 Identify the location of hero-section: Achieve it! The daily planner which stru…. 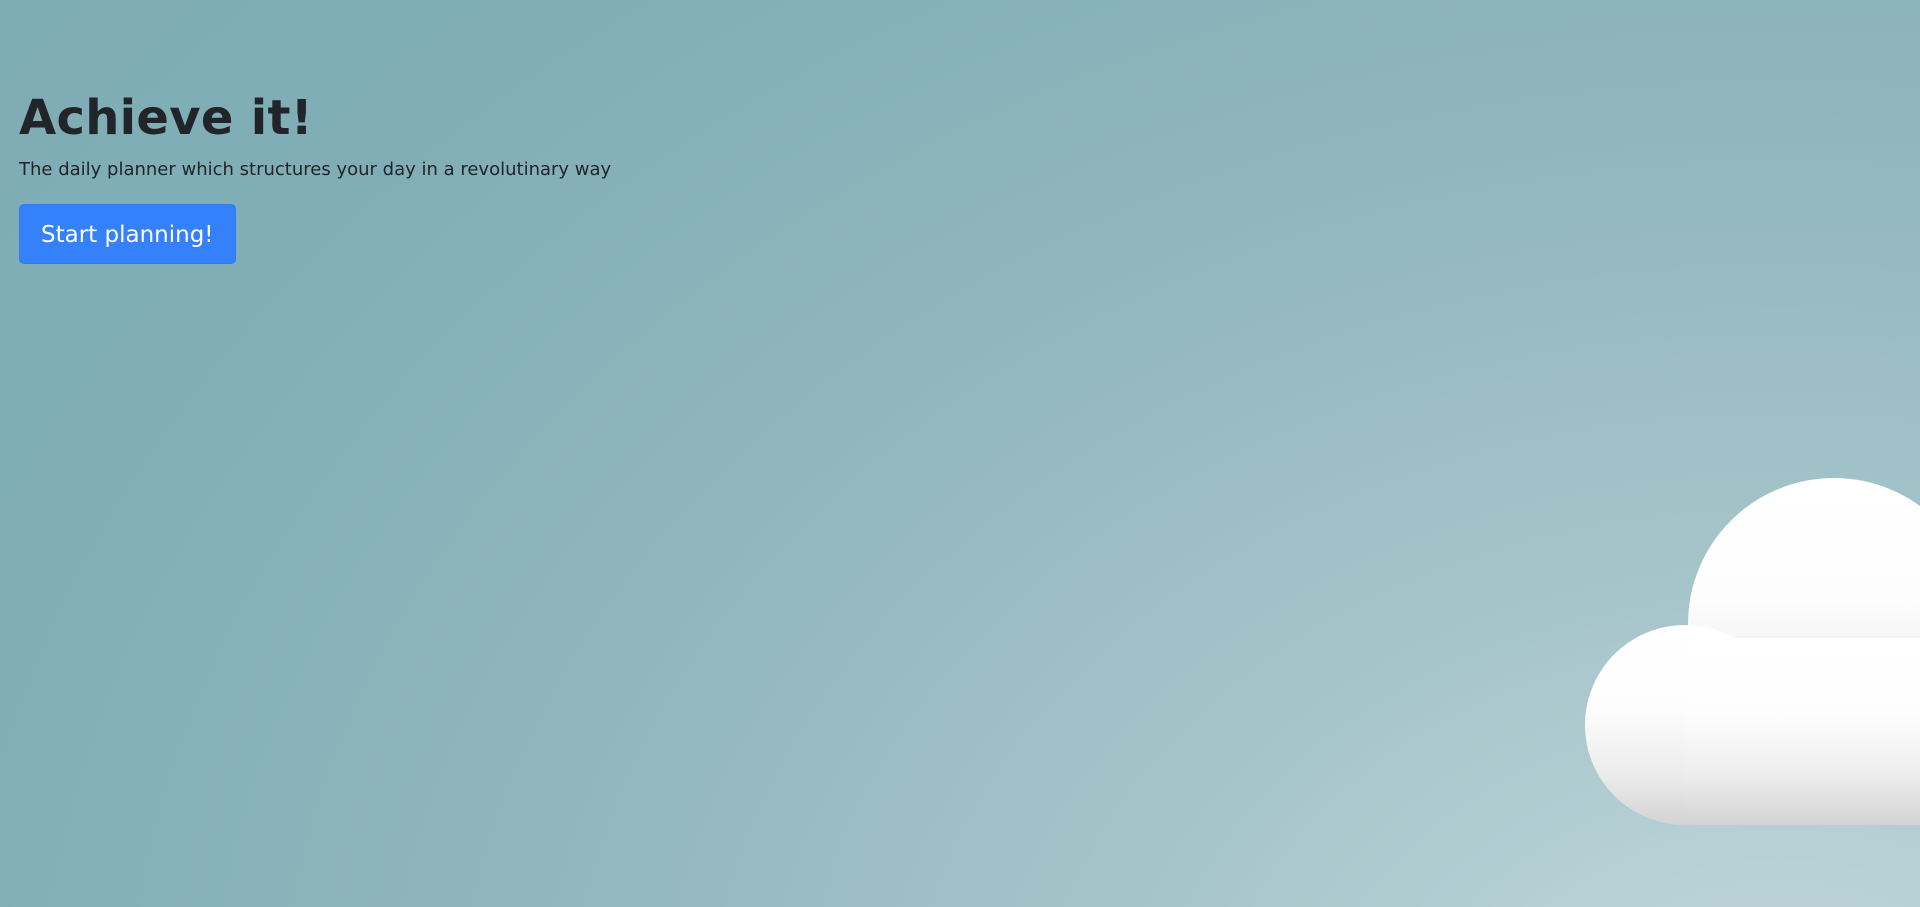
(315, 175).